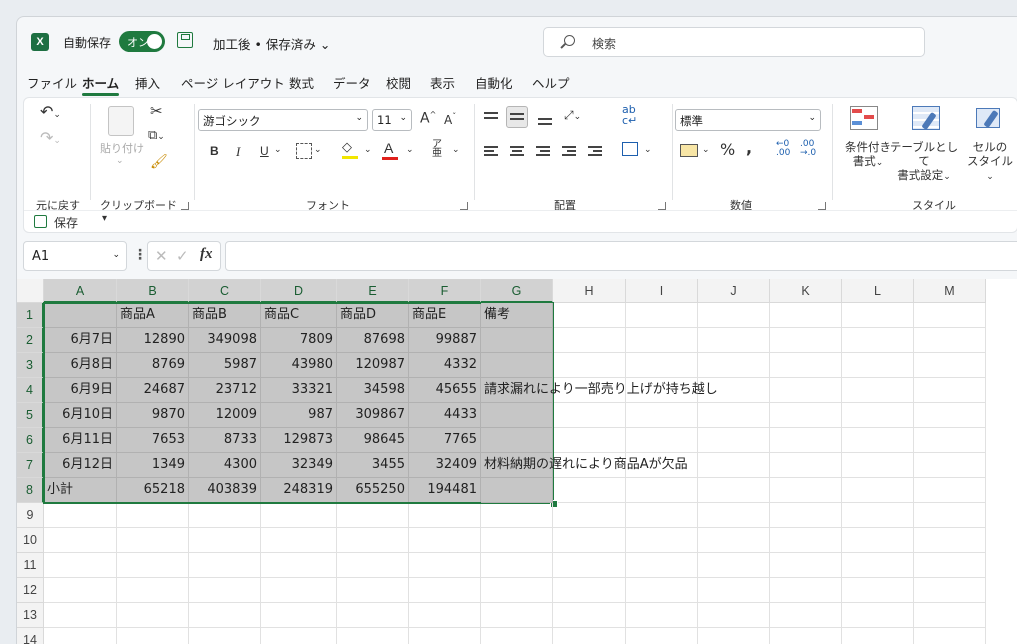 The height and width of the screenshot is (644, 1017). Describe the element at coordinates (80, 415) in the screenshot. I see `cell-a5: 6月10日` at that location.